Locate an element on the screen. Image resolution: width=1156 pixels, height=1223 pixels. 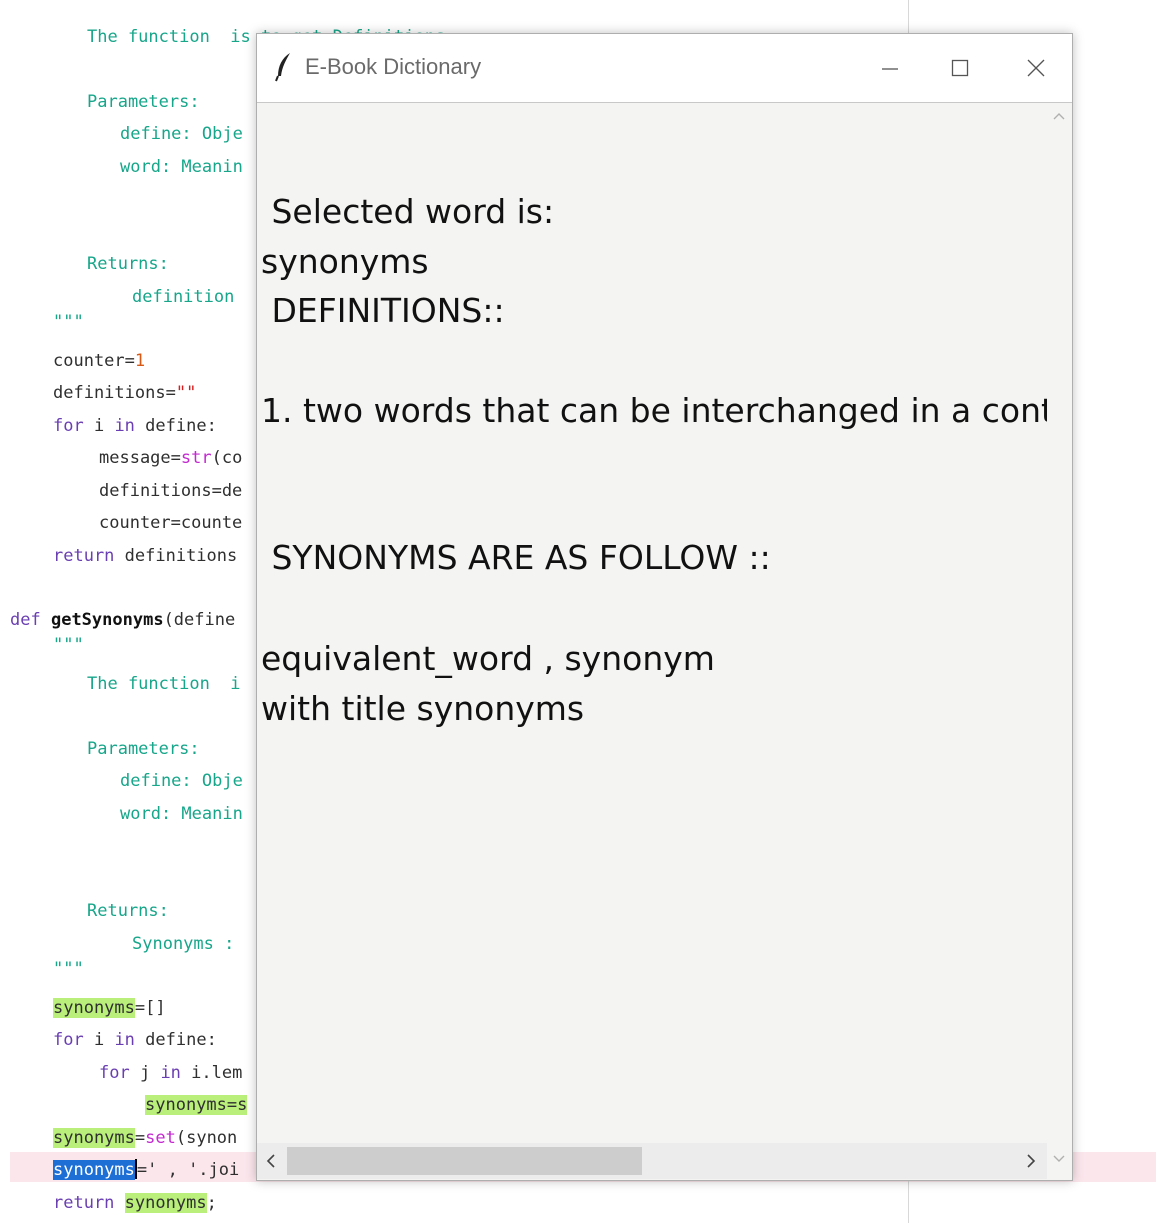
maximize-button is located at coordinates (960, 68).